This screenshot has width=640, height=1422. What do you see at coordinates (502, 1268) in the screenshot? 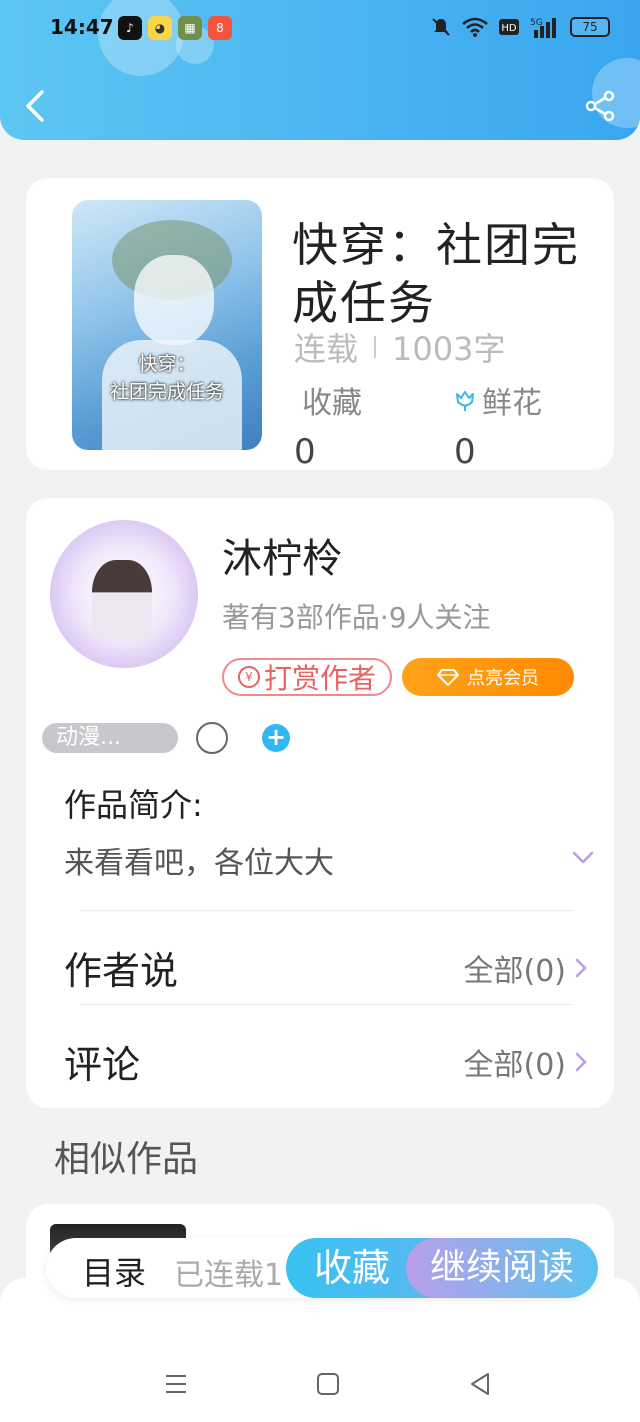
I see `continue-reading-button: 继续阅读` at bounding box center [502, 1268].